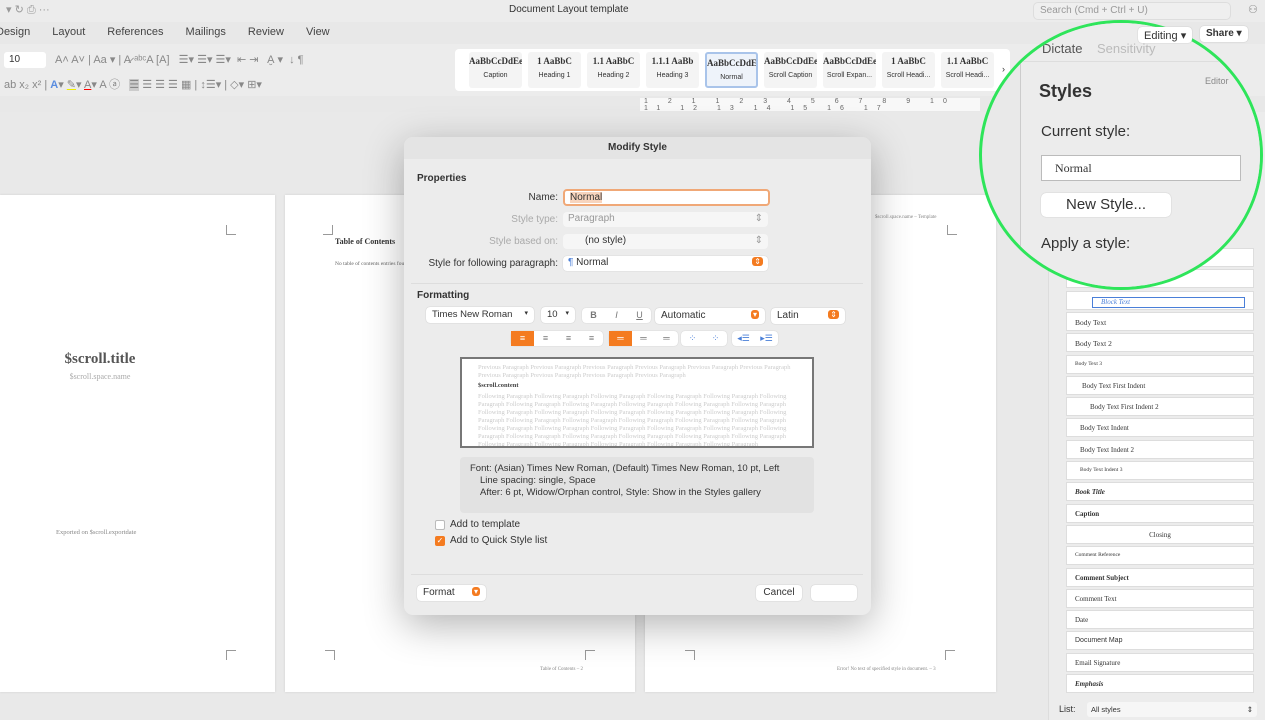 The height and width of the screenshot is (720, 1265). Describe the element at coordinates (1160, 343) in the screenshot. I see `style-list-item: Body Text 2` at that location.